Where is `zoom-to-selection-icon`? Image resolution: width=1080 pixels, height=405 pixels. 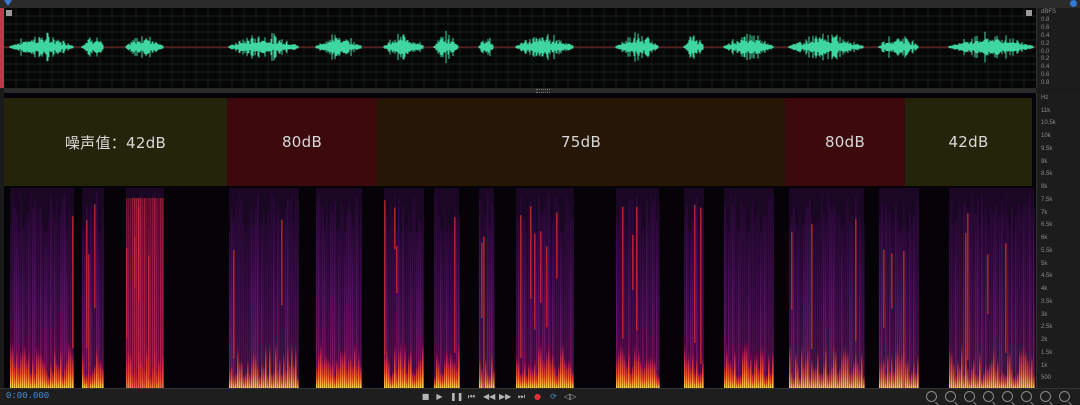
zoom-to-selection-icon is located at coordinates (1045, 396).